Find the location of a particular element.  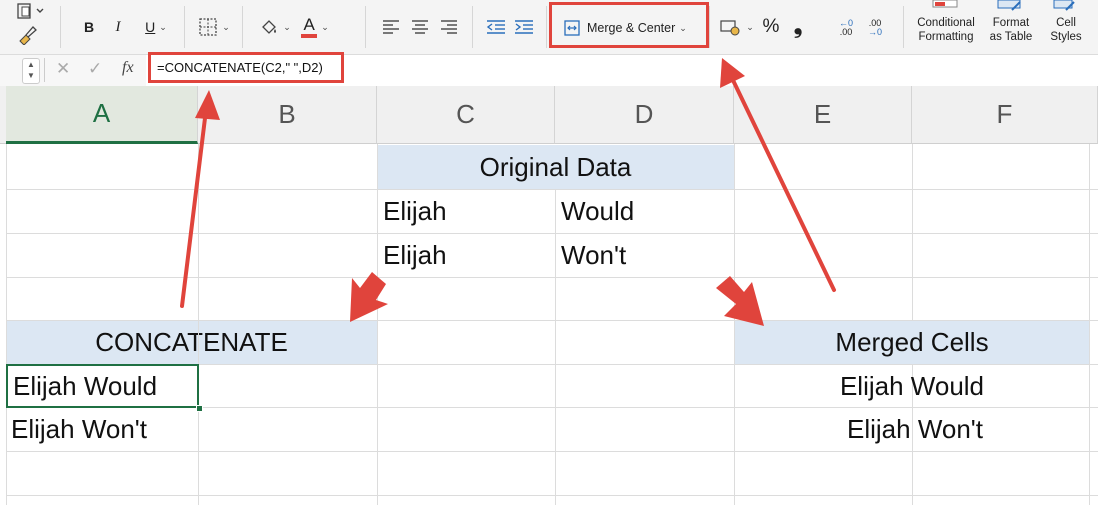

arrow-to-concatenate is located at coordinates (369, 297).